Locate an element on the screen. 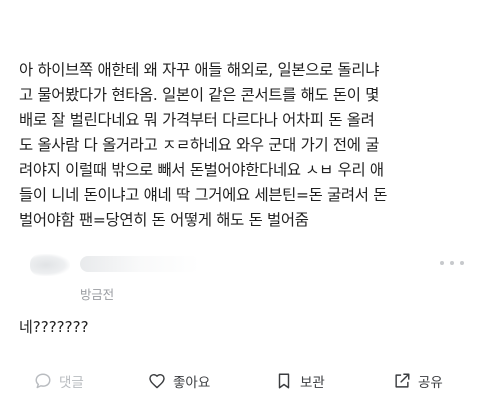  heart-icon is located at coordinates (157, 381).